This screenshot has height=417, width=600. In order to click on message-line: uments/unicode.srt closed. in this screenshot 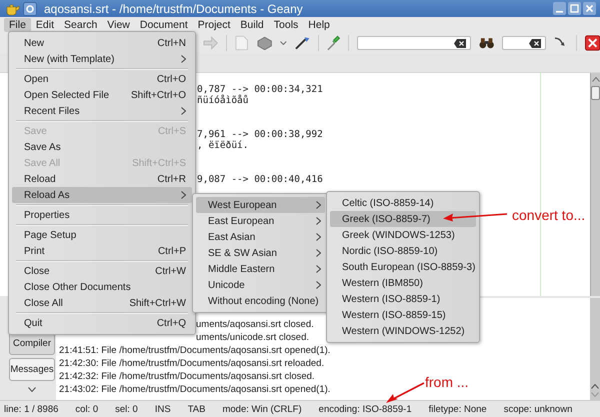, I will do `click(253, 337)`.